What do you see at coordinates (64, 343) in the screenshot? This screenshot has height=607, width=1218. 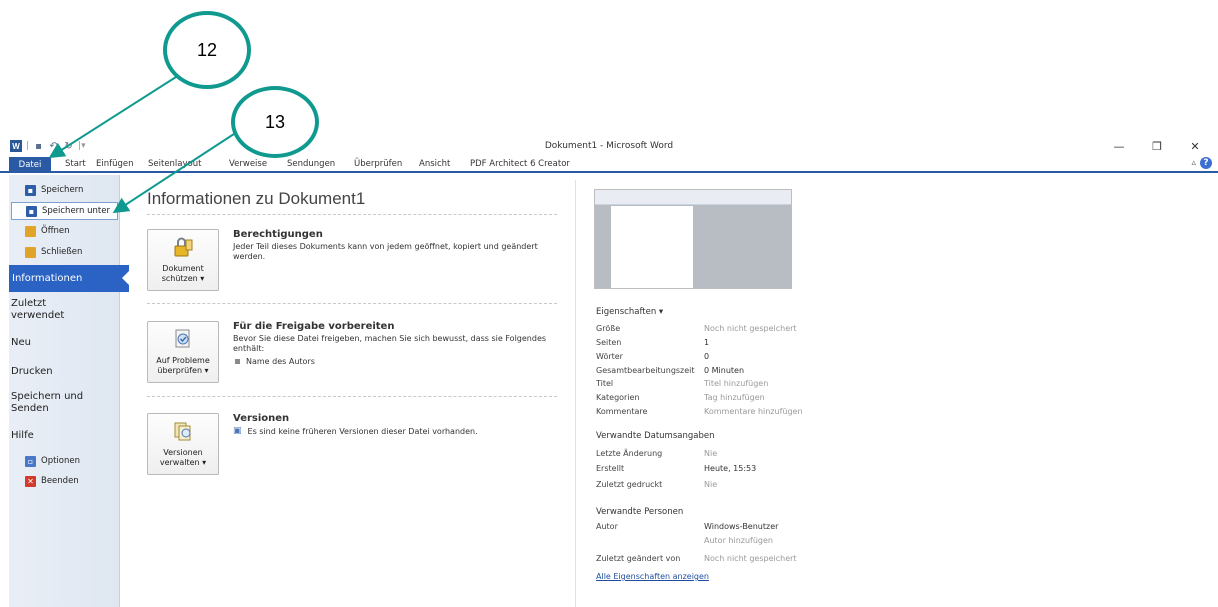 I see `nav-neu: Neu` at bounding box center [64, 343].